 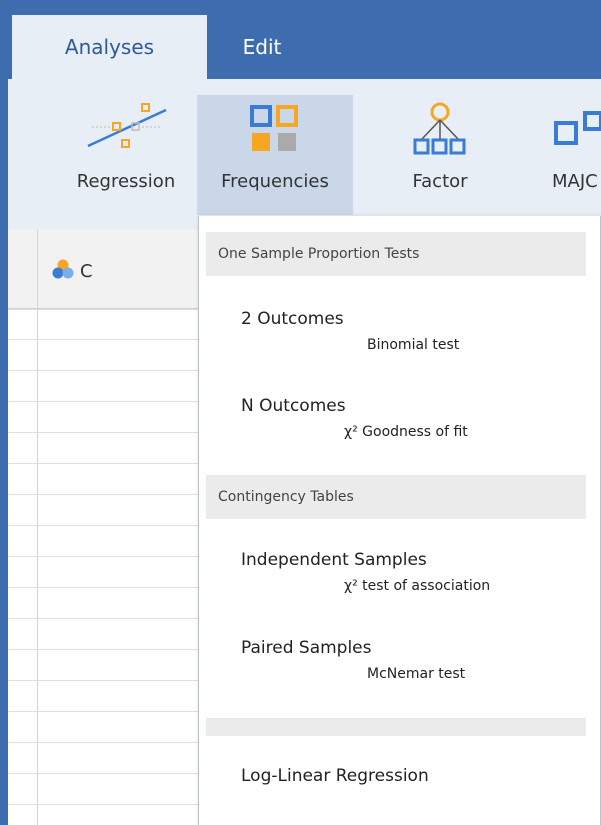 I want to click on regression-label: Regression, so click(x=126, y=181).